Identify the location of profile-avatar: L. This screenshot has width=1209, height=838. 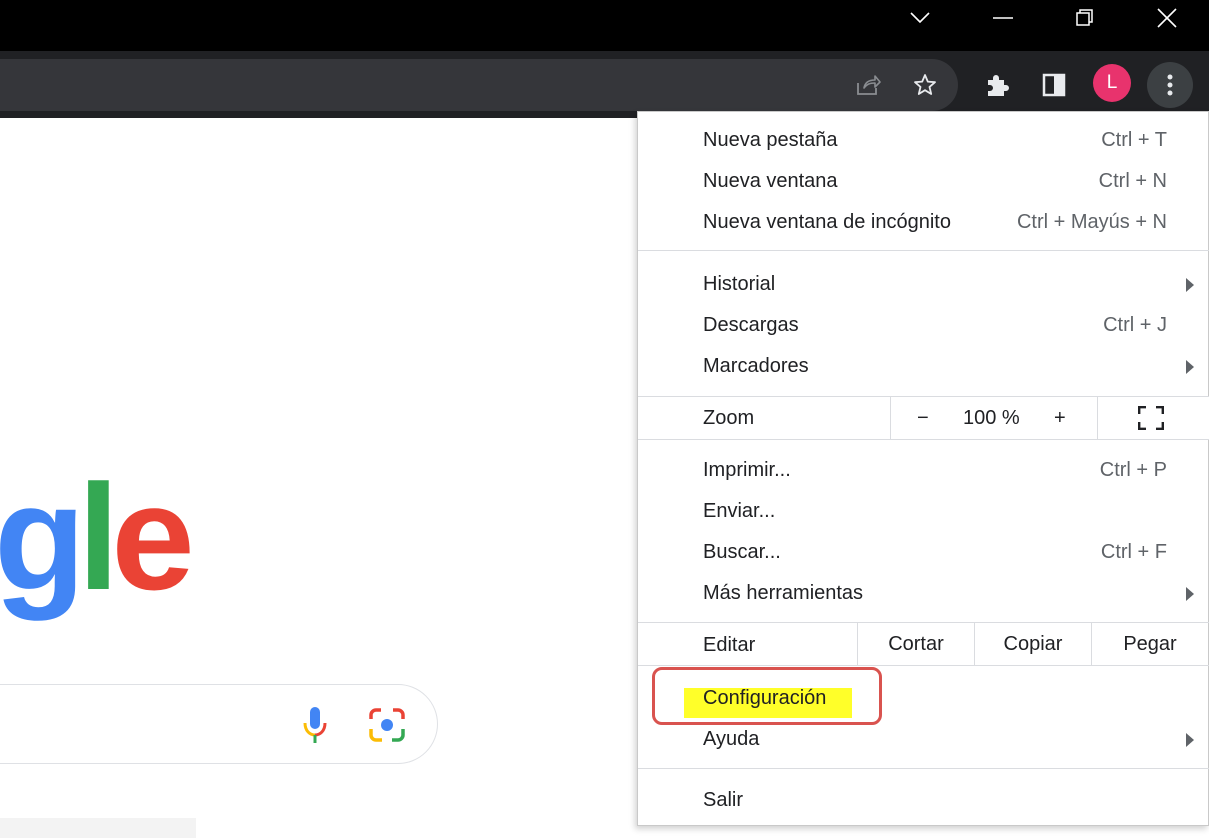
(1112, 83).